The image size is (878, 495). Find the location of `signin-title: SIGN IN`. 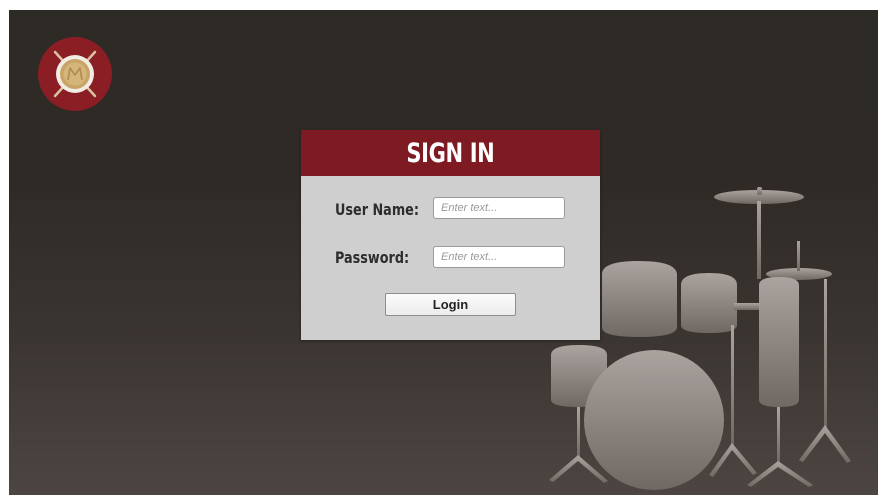

signin-title: SIGN IN is located at coordinates (450, 153).